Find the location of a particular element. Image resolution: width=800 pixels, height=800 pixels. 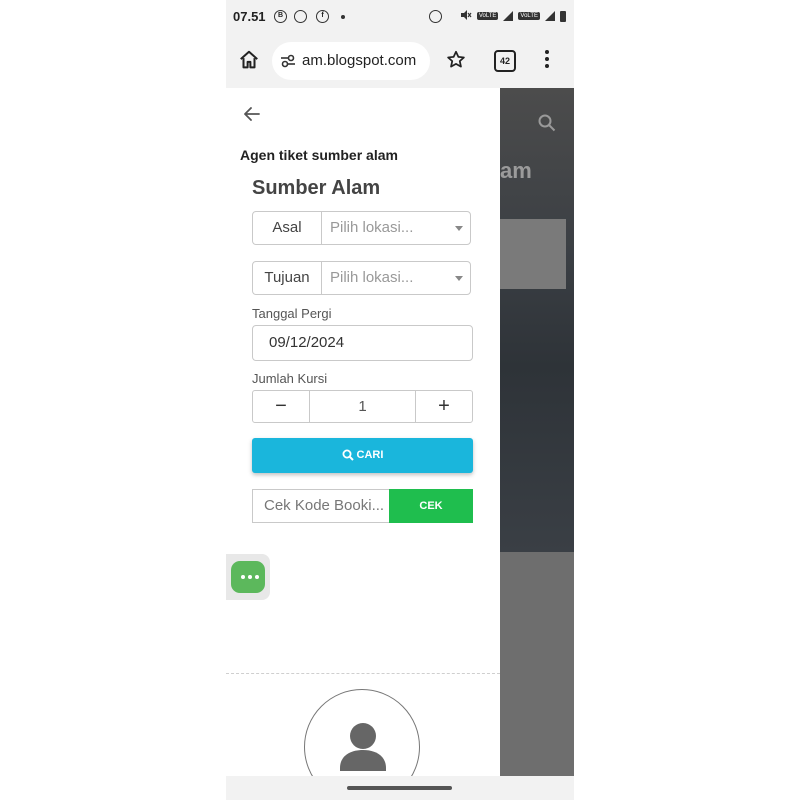

floating-menu-button is located at coordinates (248, 577).